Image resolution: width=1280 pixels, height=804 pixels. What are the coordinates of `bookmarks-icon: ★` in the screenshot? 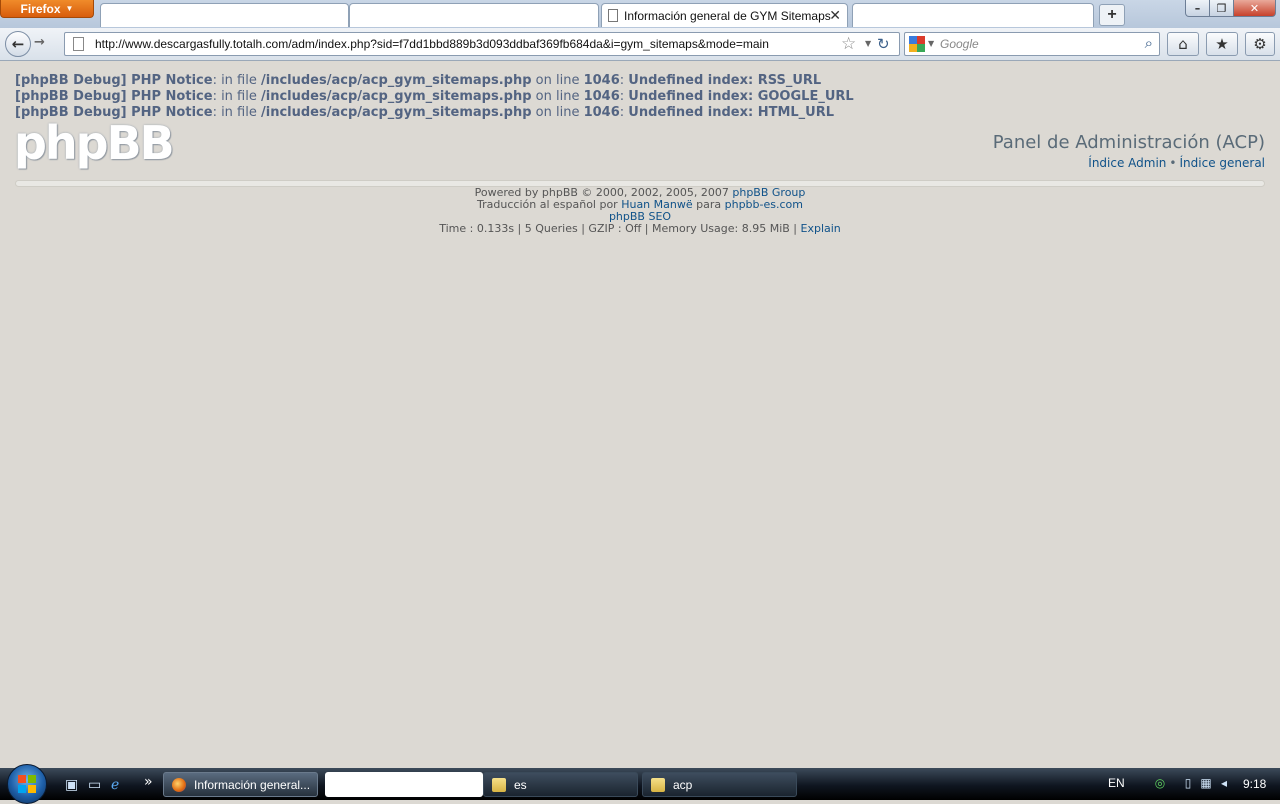 It's located at (1222, 44).